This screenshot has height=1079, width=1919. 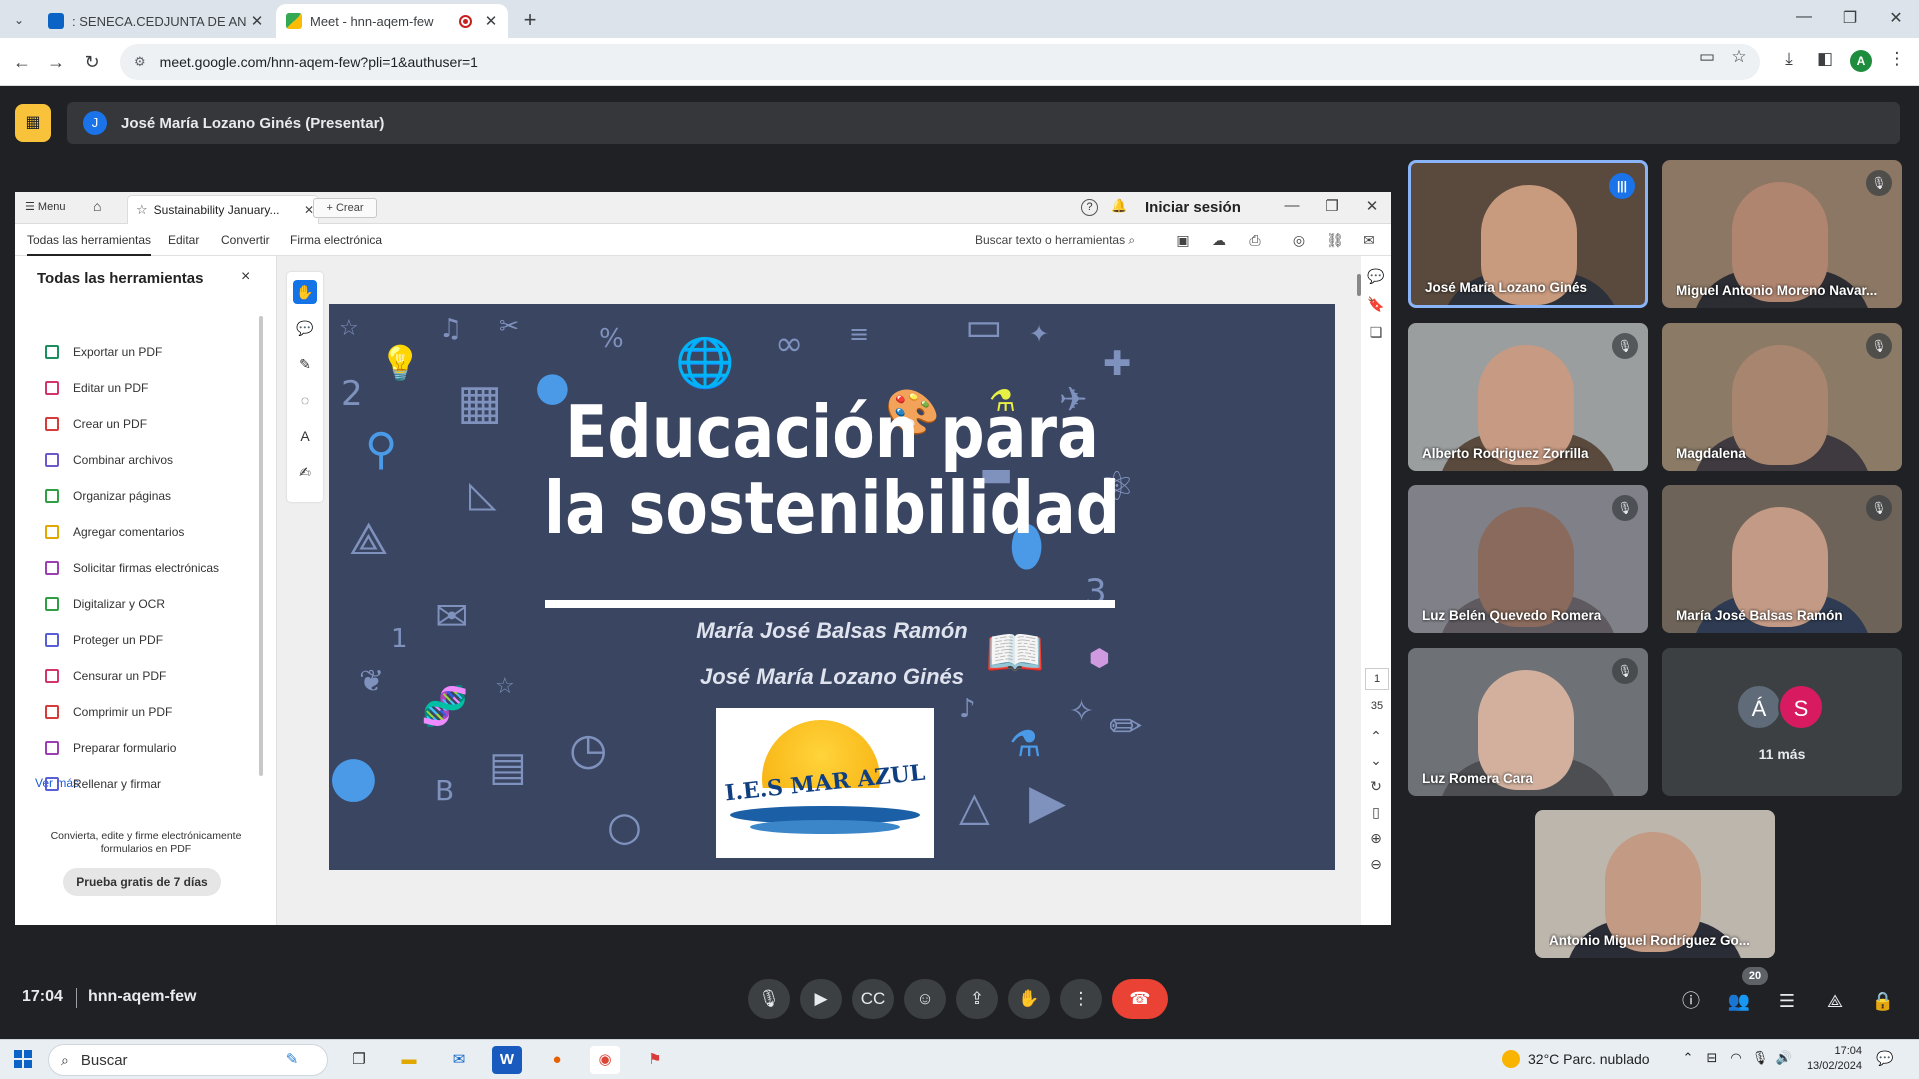 What do you see at coordinates (1369, 240) in the screenshot?
I see `email-icon: ✉` at bounding box center [1369, 240].